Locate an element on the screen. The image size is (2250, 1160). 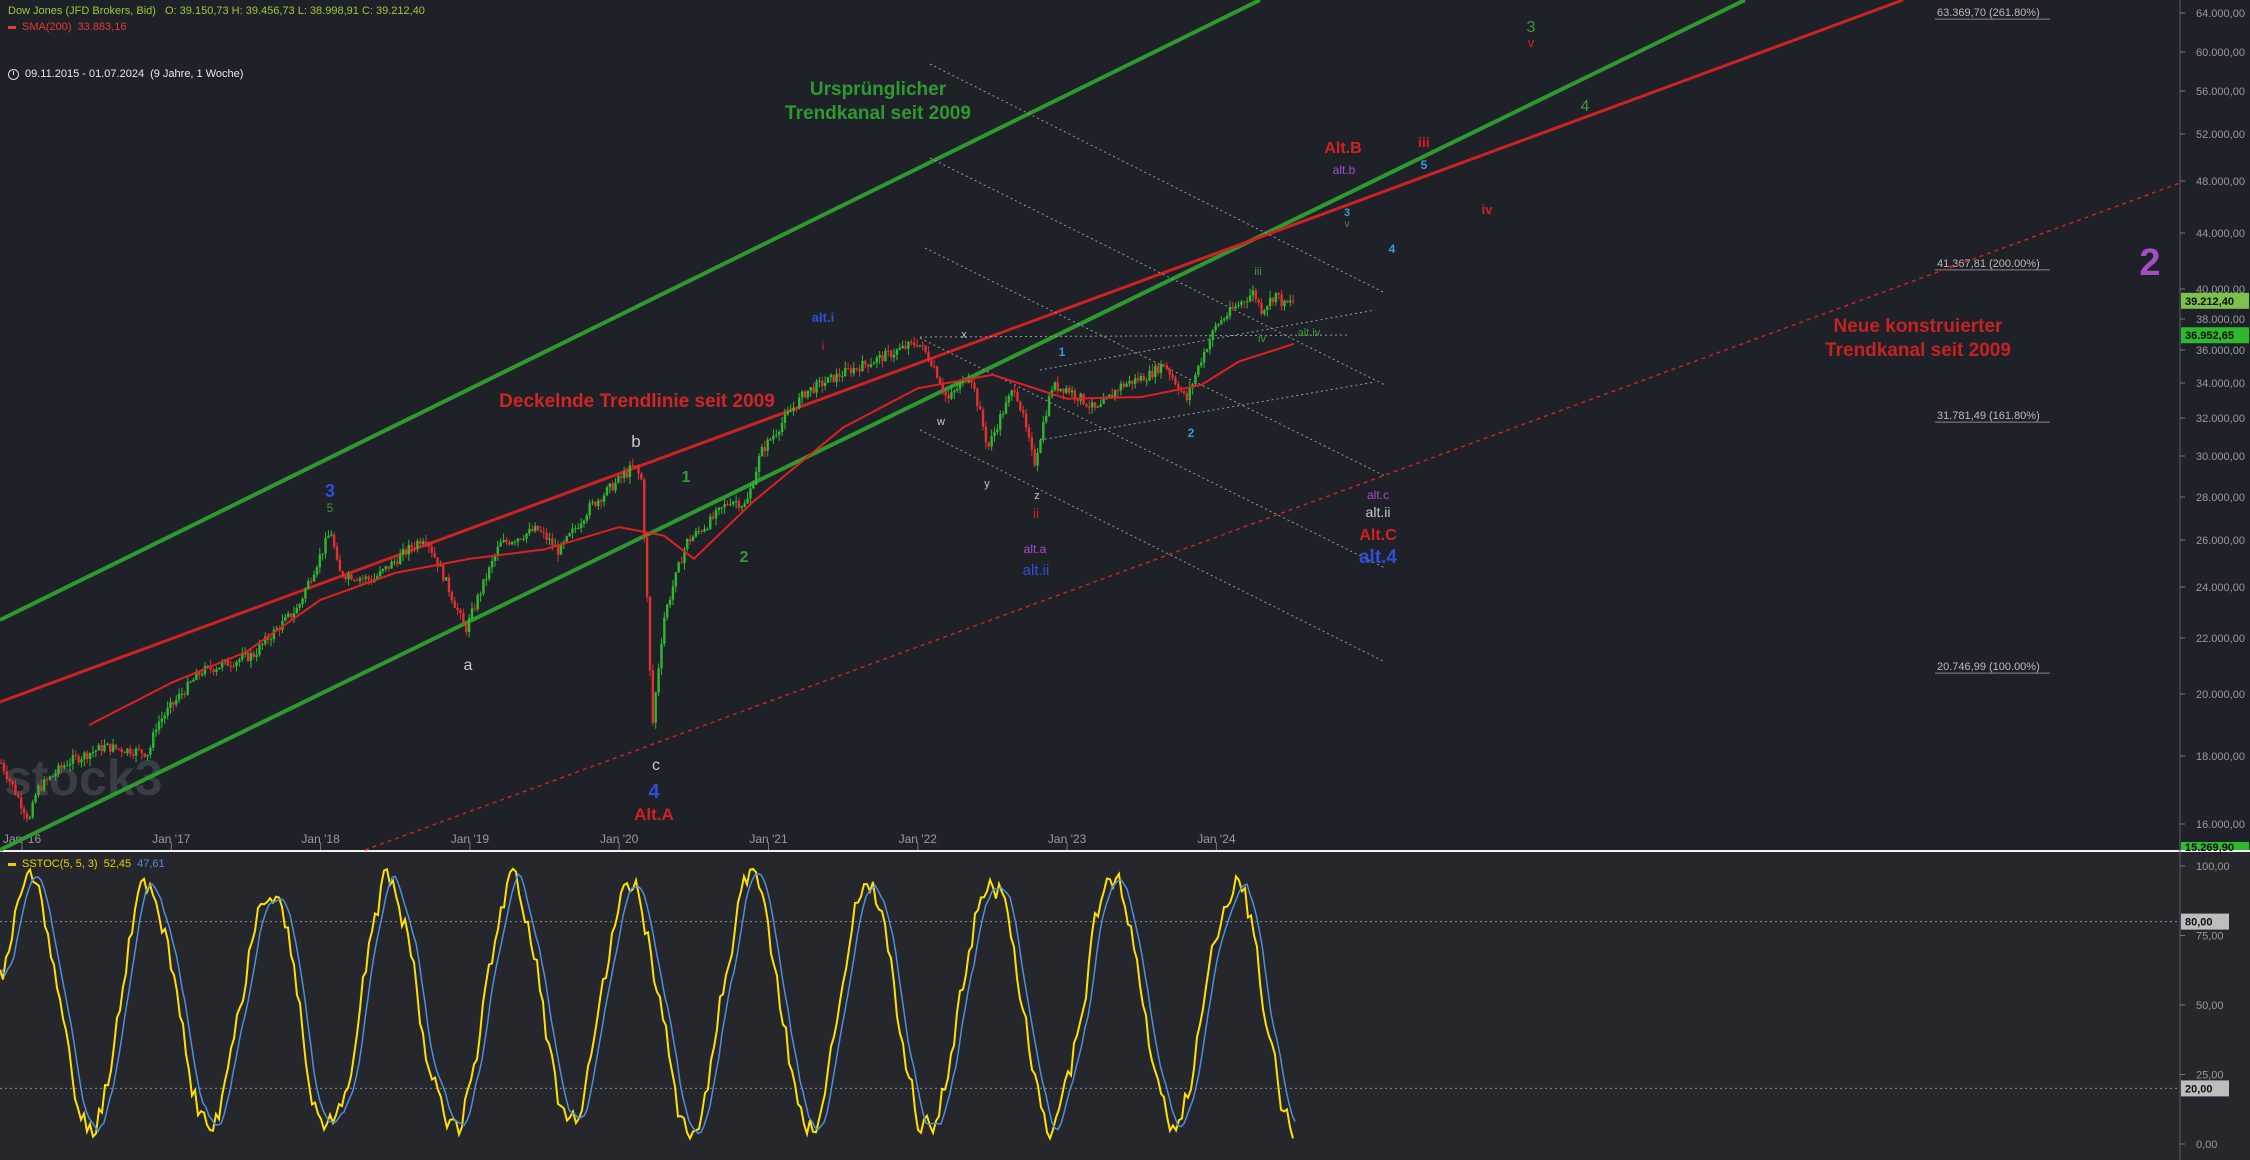
y-tick-label: 22.000,00 is located at coordinates (2220, 639).